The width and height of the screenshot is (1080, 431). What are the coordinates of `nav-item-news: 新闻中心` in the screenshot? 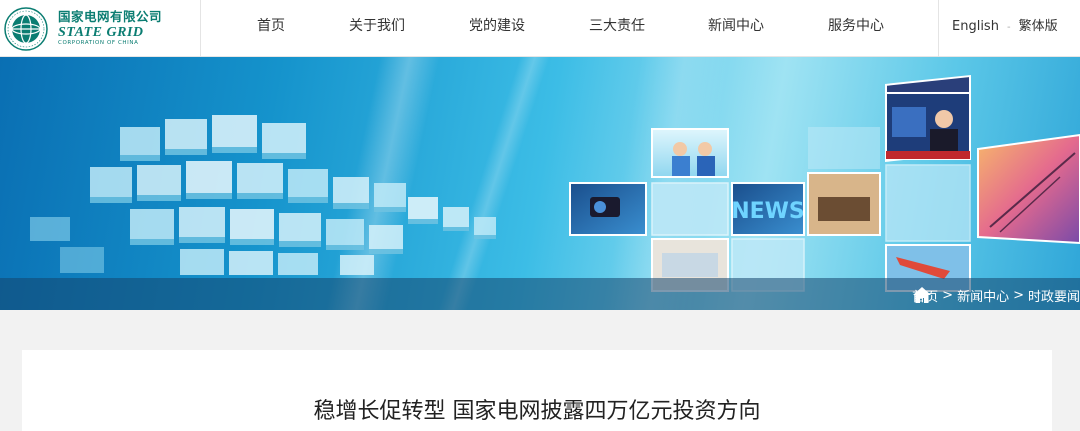 It's located at (736, 25).